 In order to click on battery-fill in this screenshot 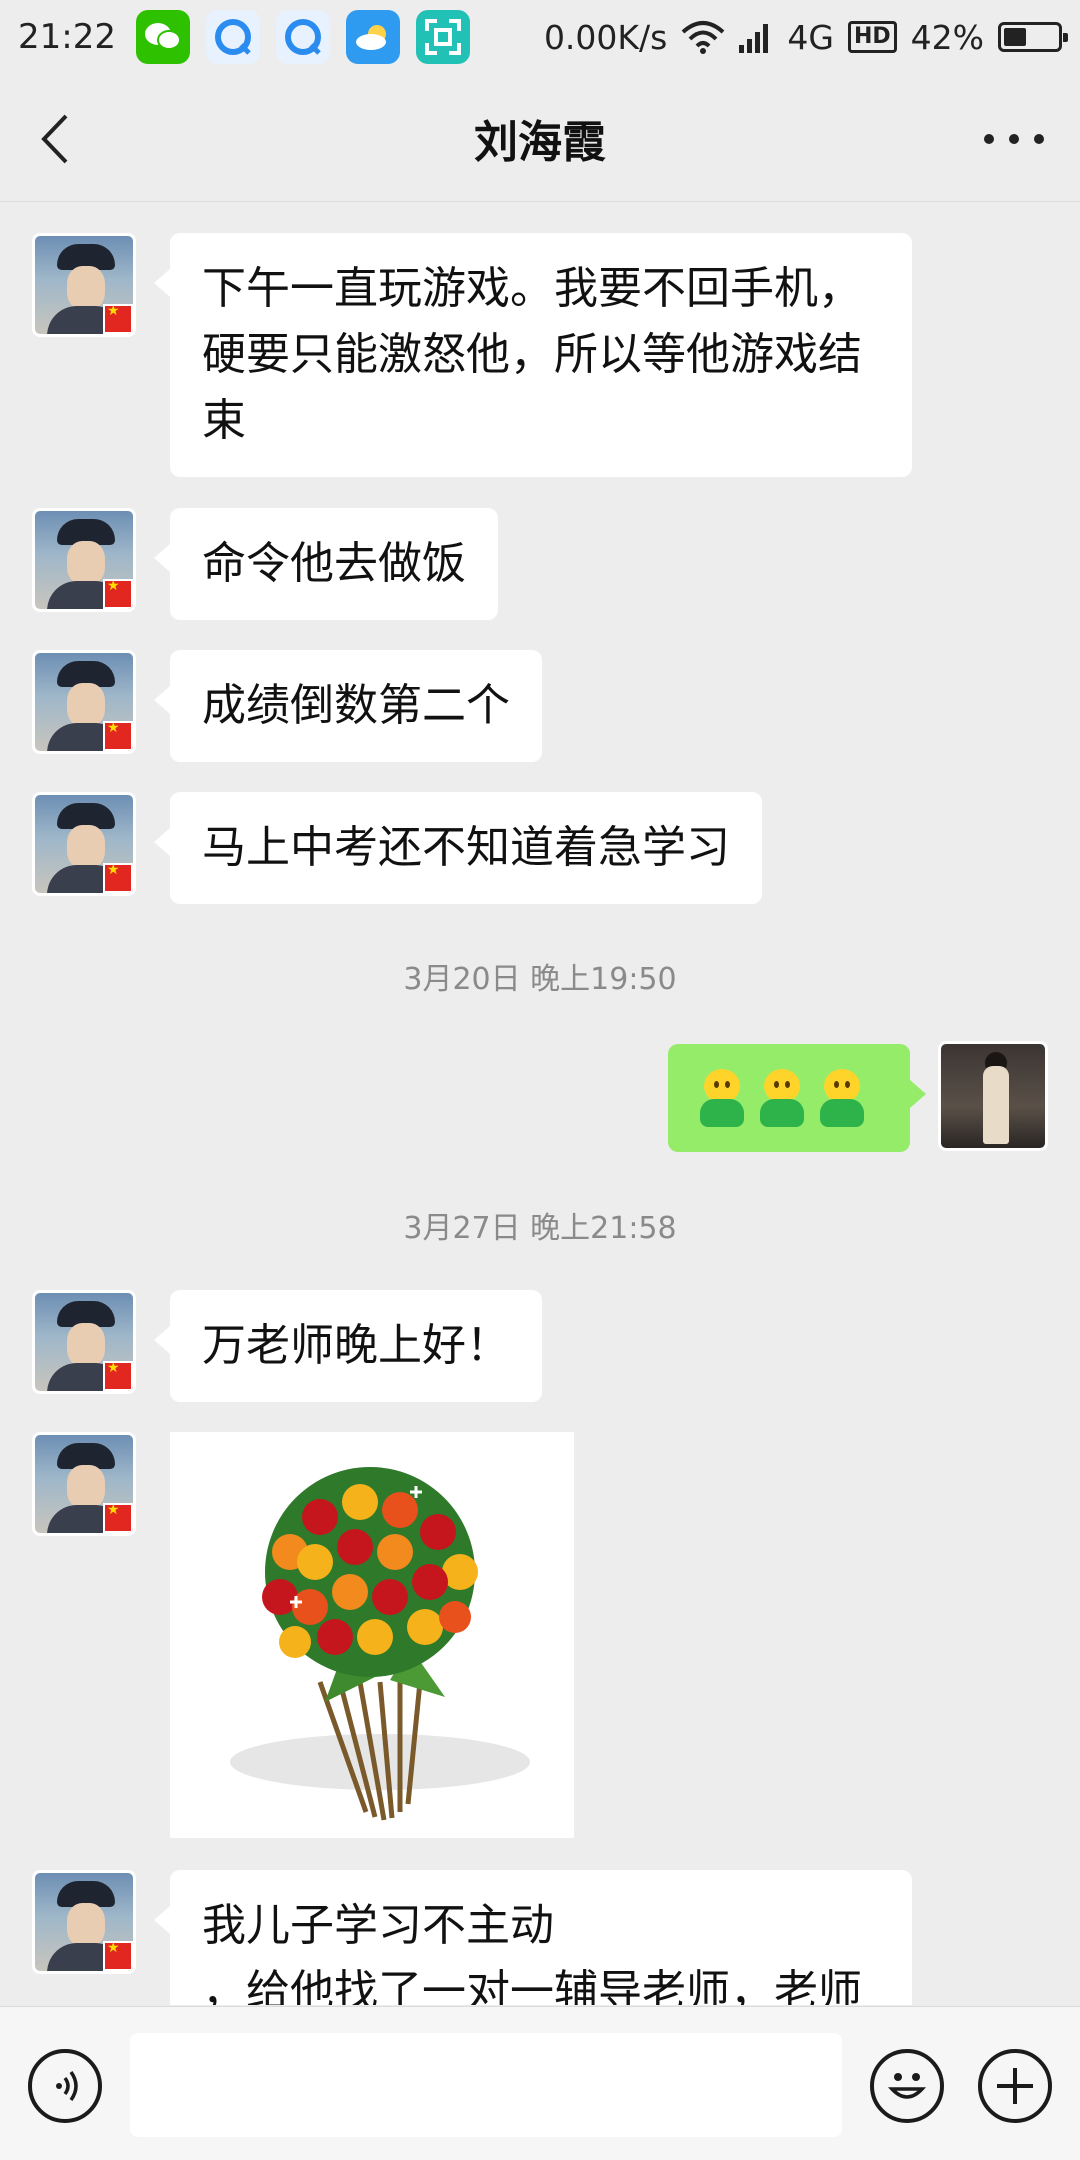, I will do `click(1015, 37)`.